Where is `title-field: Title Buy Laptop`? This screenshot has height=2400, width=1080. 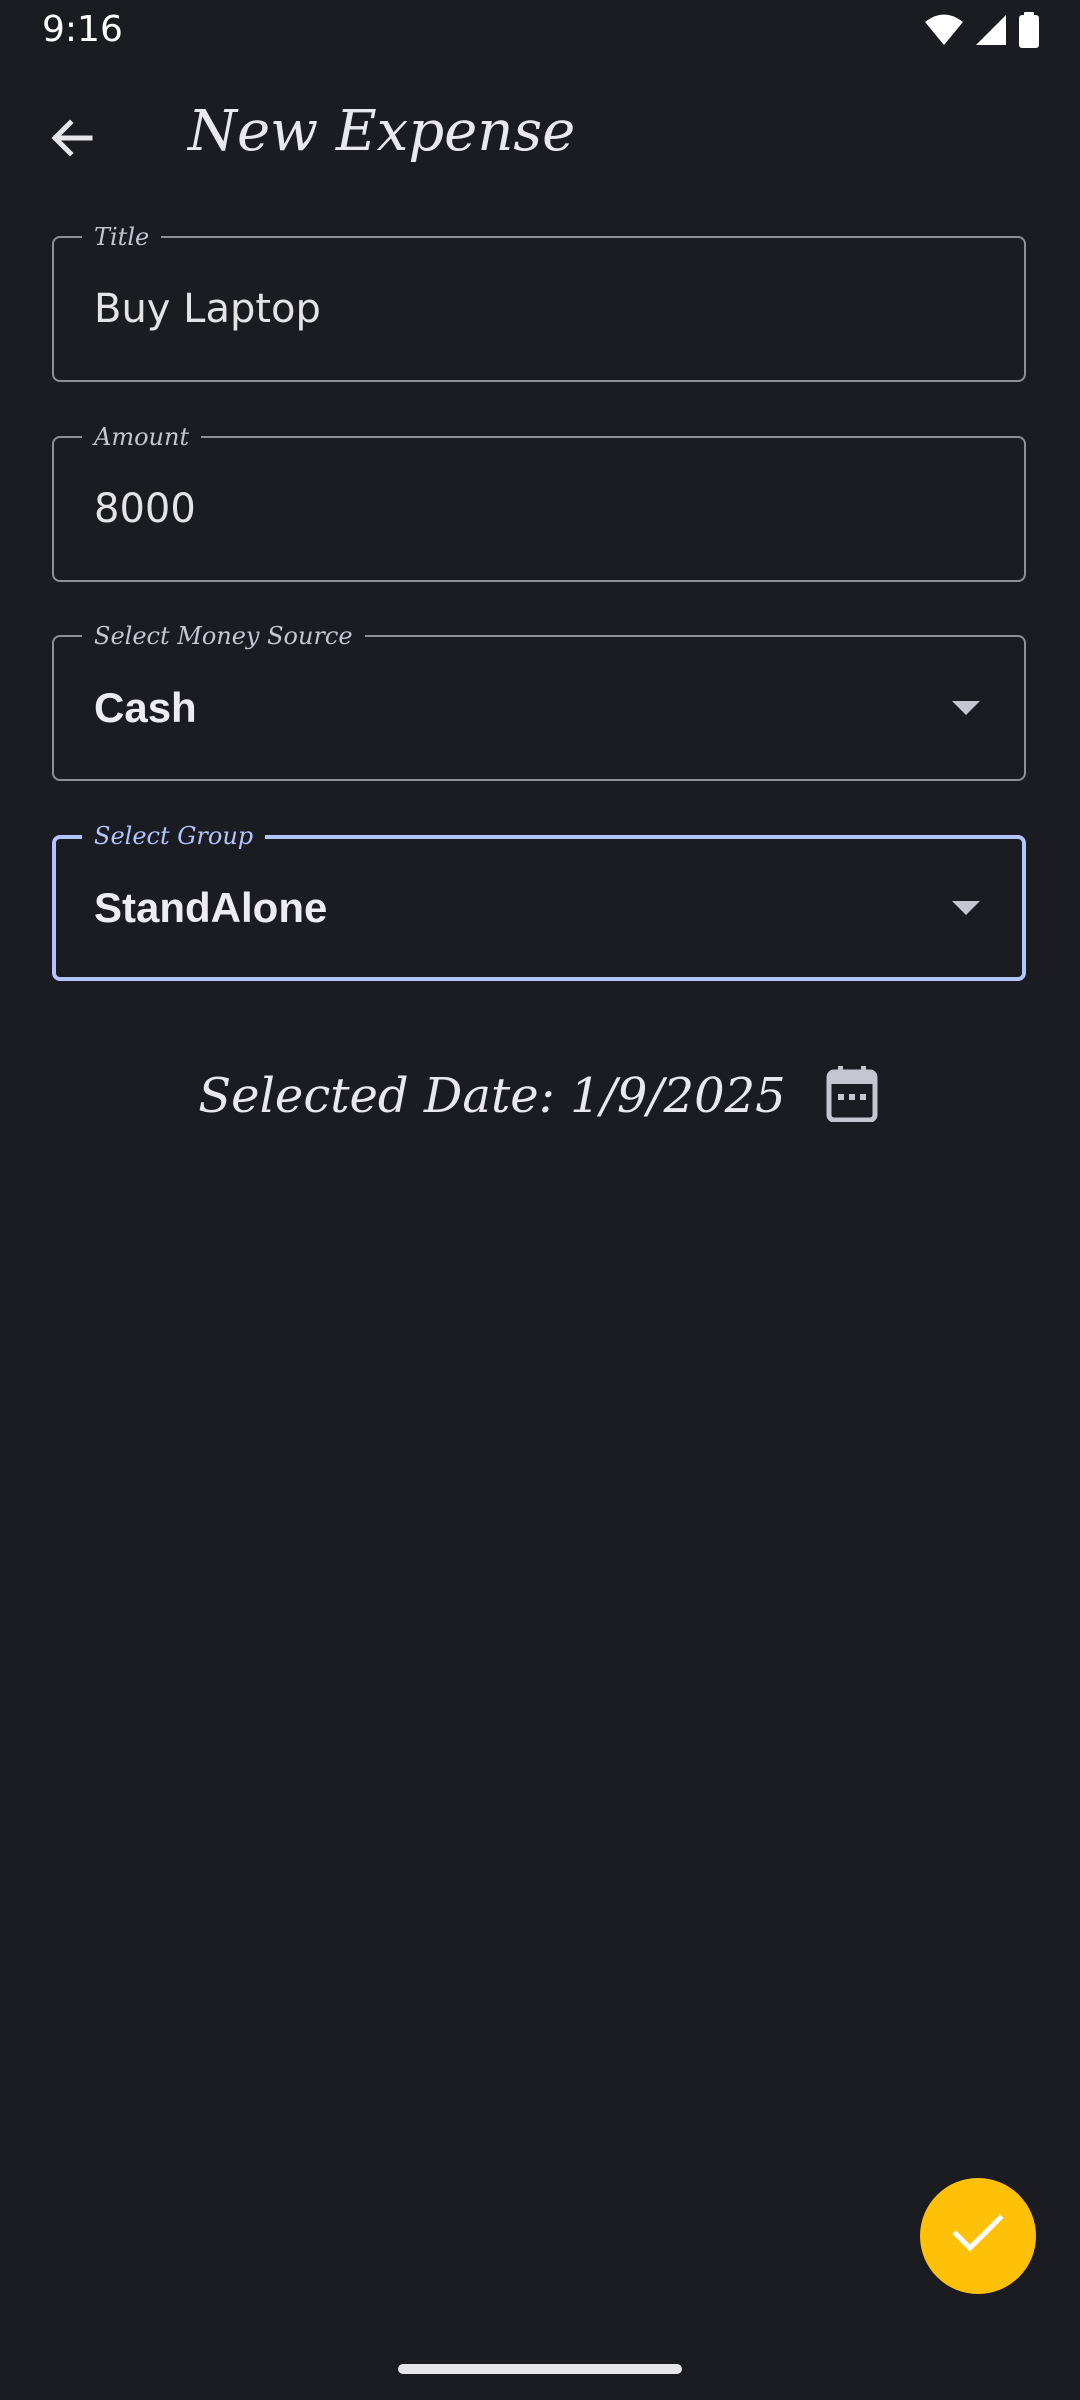
title-field: Title Buy Laptop is located at coordinates (539, 302).